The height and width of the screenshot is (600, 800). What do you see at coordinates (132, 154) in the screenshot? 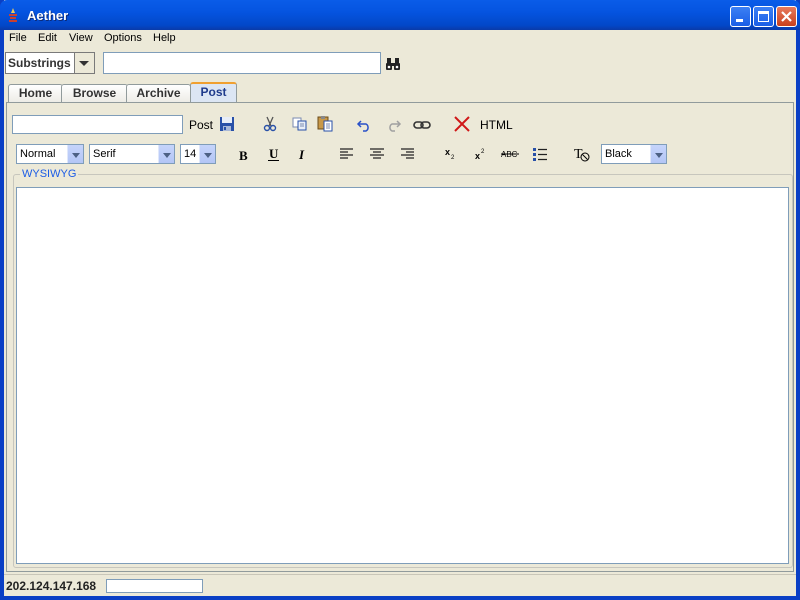
I see `font-select: Serif` at bounding box center [132, 154].